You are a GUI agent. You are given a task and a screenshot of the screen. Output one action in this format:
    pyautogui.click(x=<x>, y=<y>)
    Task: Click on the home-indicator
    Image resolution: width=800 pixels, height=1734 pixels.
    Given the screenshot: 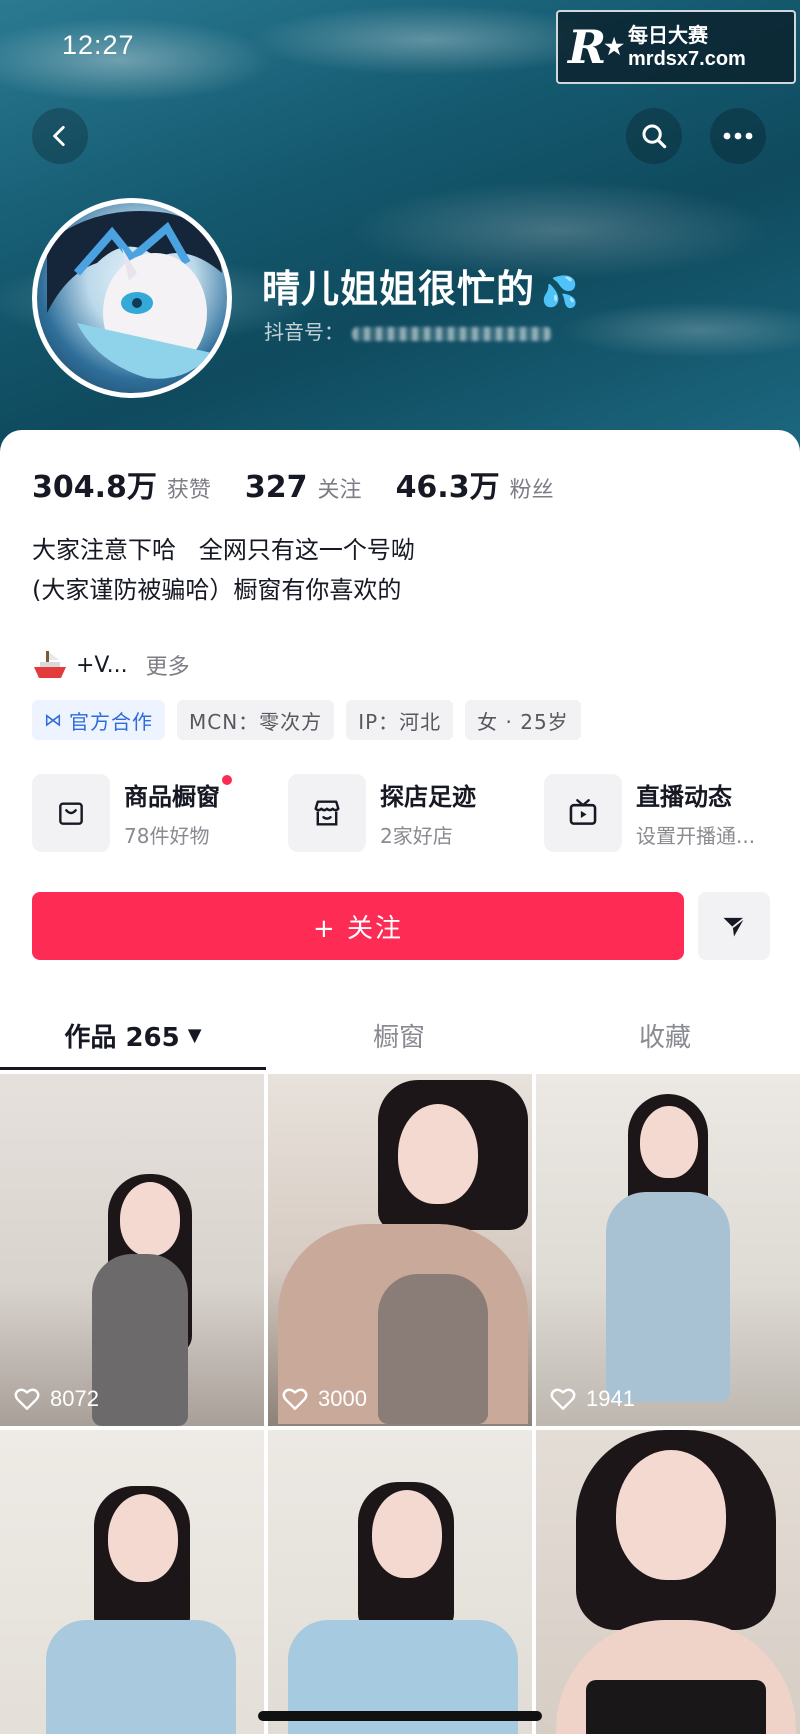 What is the action you would take?
    pyautogui.click(x=400, y=1716)
    